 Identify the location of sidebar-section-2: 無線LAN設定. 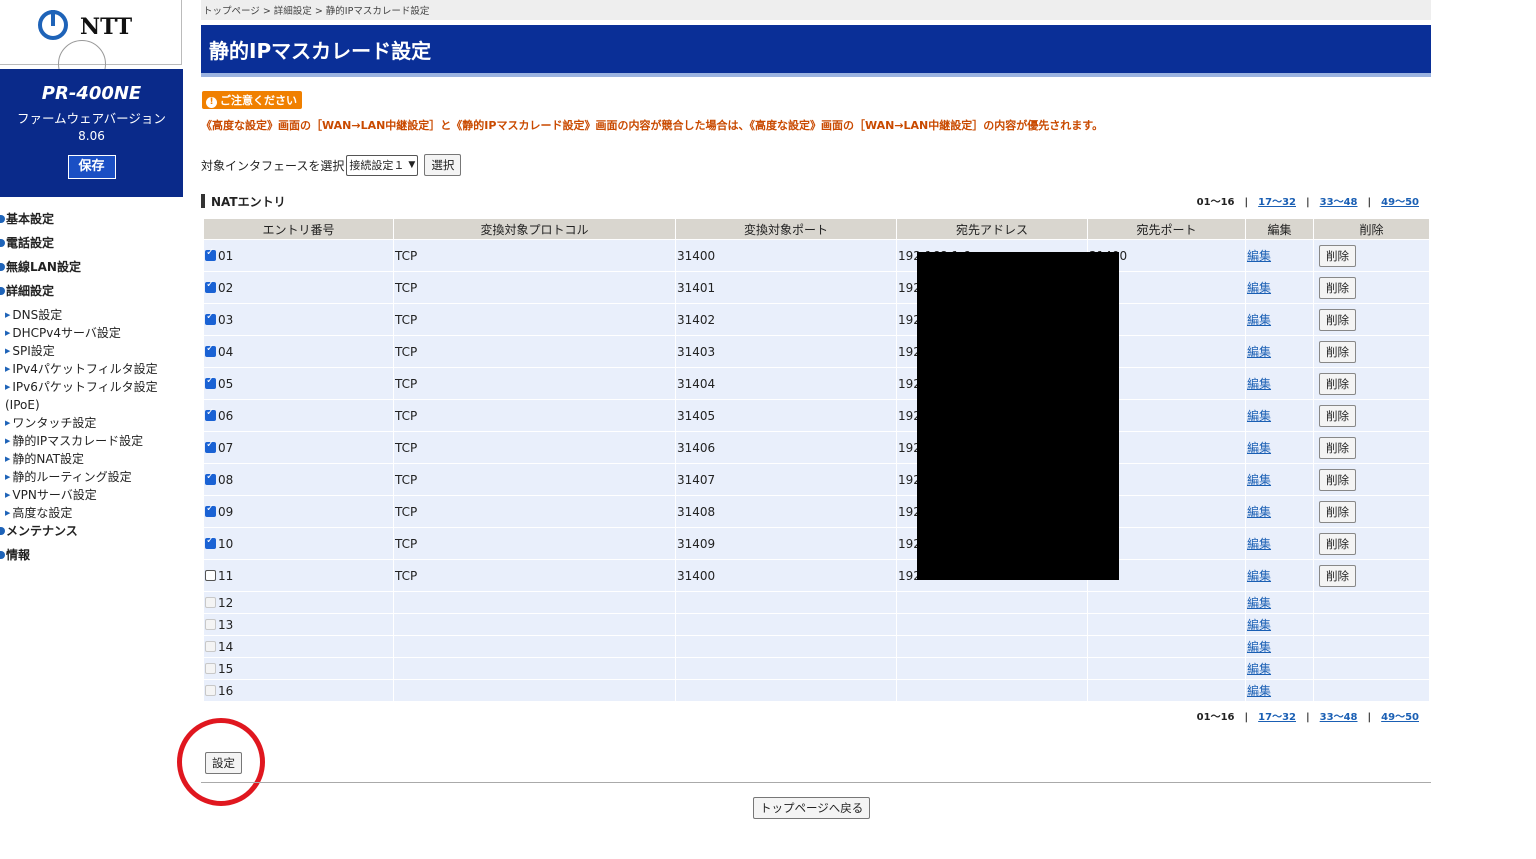
(92, 270).